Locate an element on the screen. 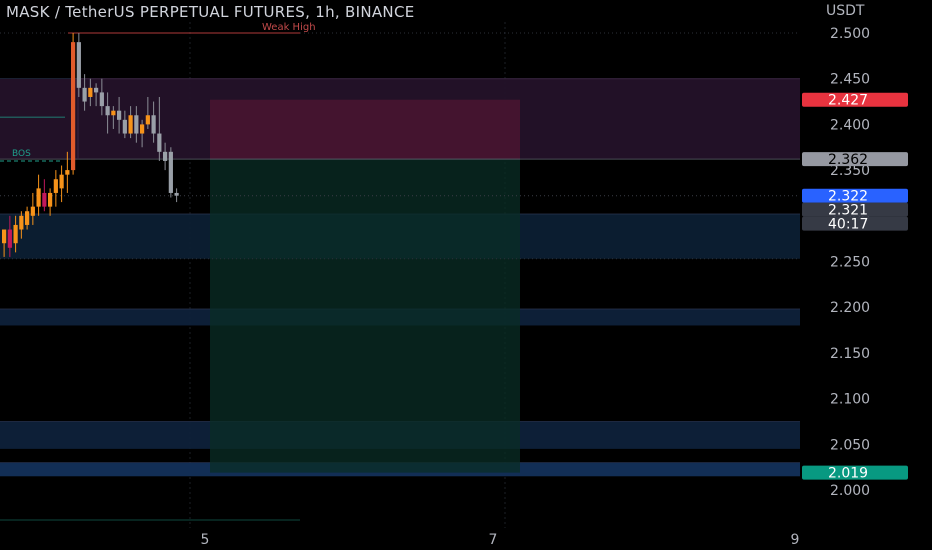  bos-label: BOS is located at coordinates (21, 154).